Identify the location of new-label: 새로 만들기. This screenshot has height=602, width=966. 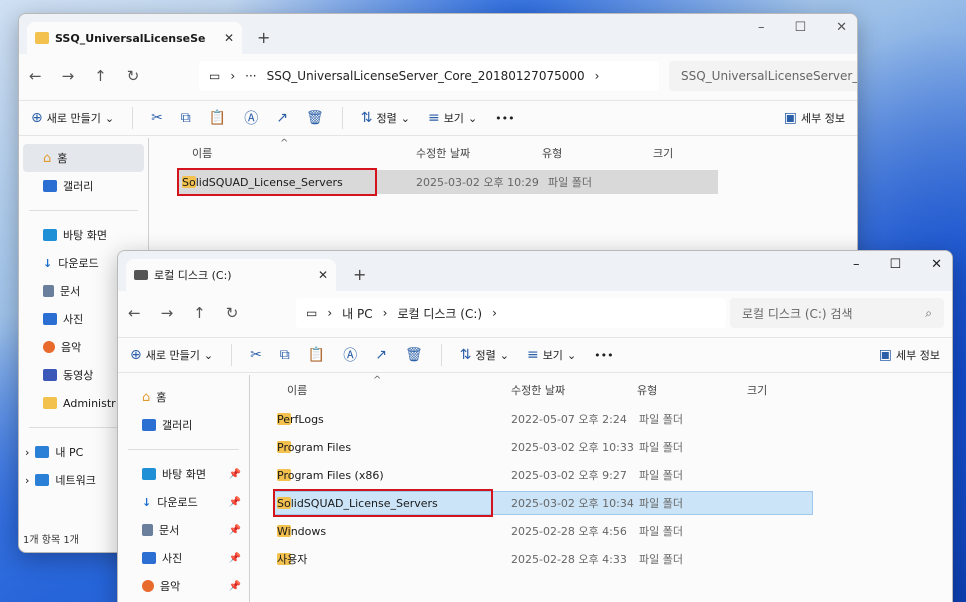
(73, 118).